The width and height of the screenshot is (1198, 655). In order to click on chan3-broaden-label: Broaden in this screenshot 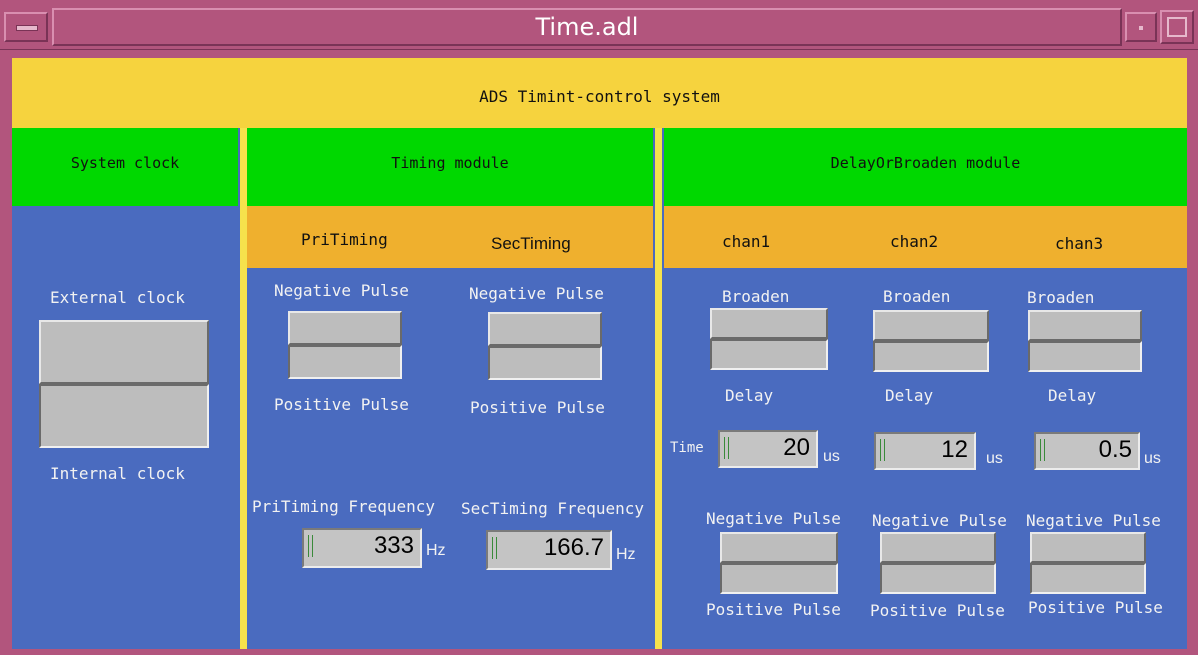, I will do `click(1061, 297)`.